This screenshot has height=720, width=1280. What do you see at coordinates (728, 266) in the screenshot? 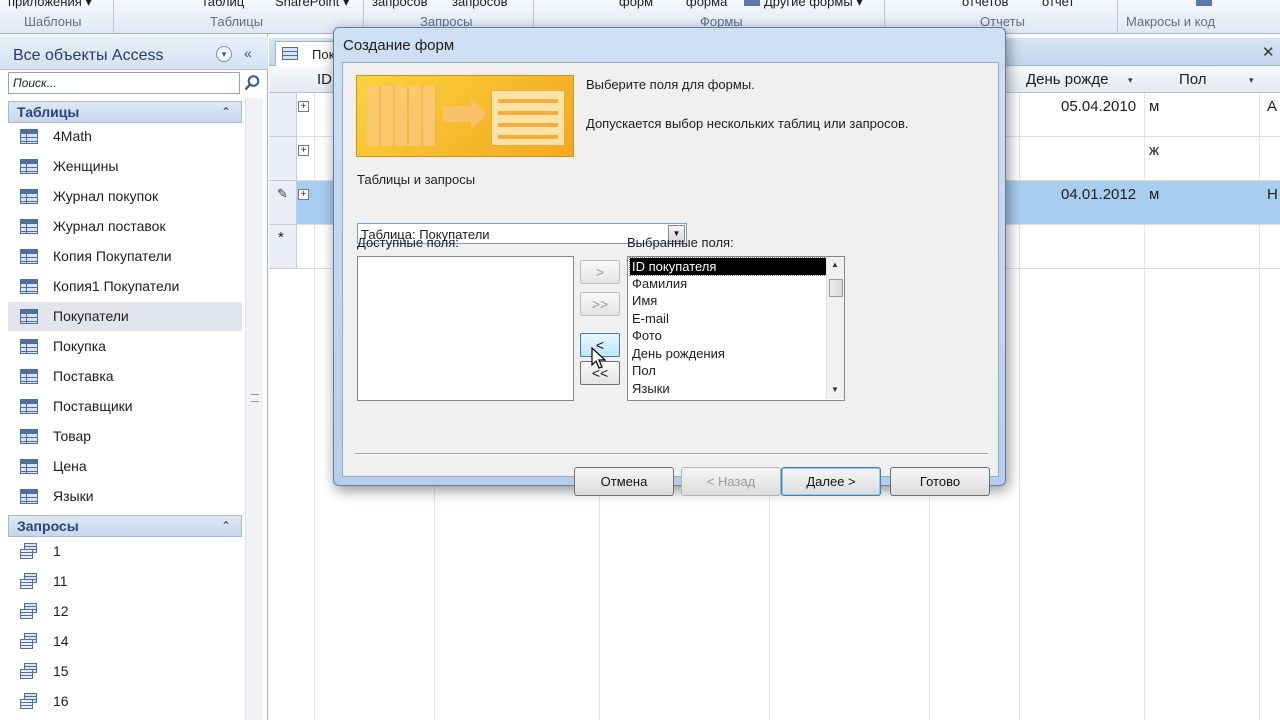
I see `list-item: ID покупателя` at bounding box center [728, 266].